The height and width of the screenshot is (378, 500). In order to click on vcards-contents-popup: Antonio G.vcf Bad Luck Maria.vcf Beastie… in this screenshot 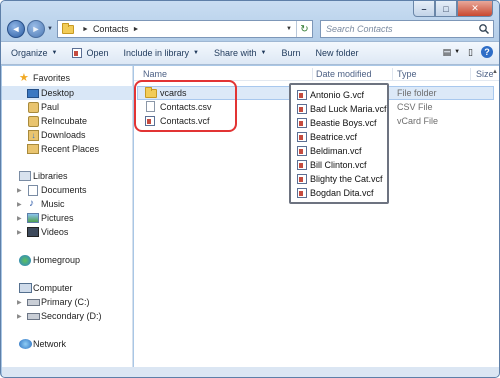, I will do `click(339, 143)`.